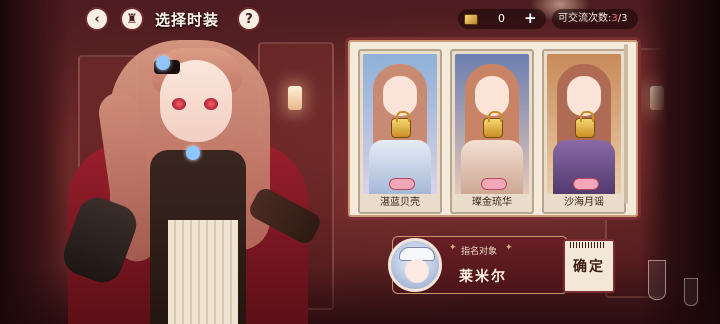  I want to click on home-button: ♜, so click(132, 19).